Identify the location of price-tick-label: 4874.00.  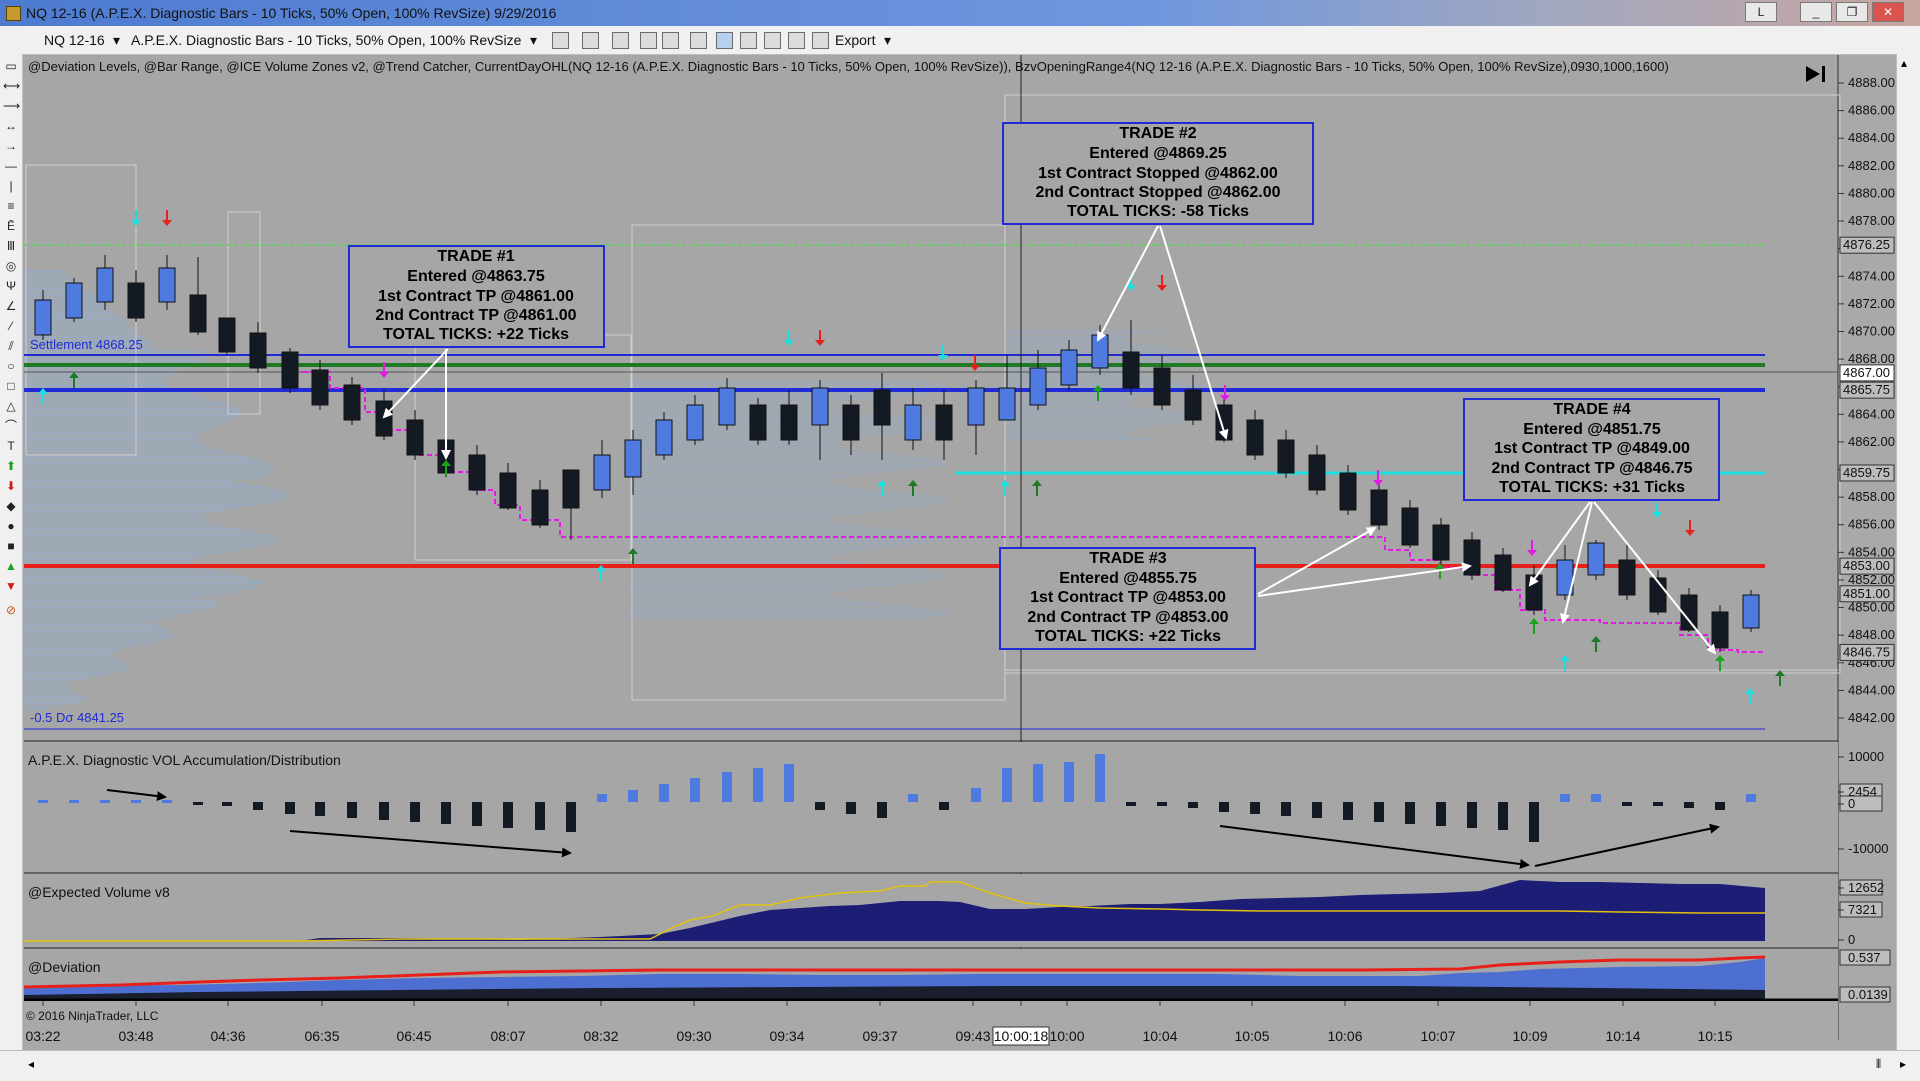
(1871, 275).